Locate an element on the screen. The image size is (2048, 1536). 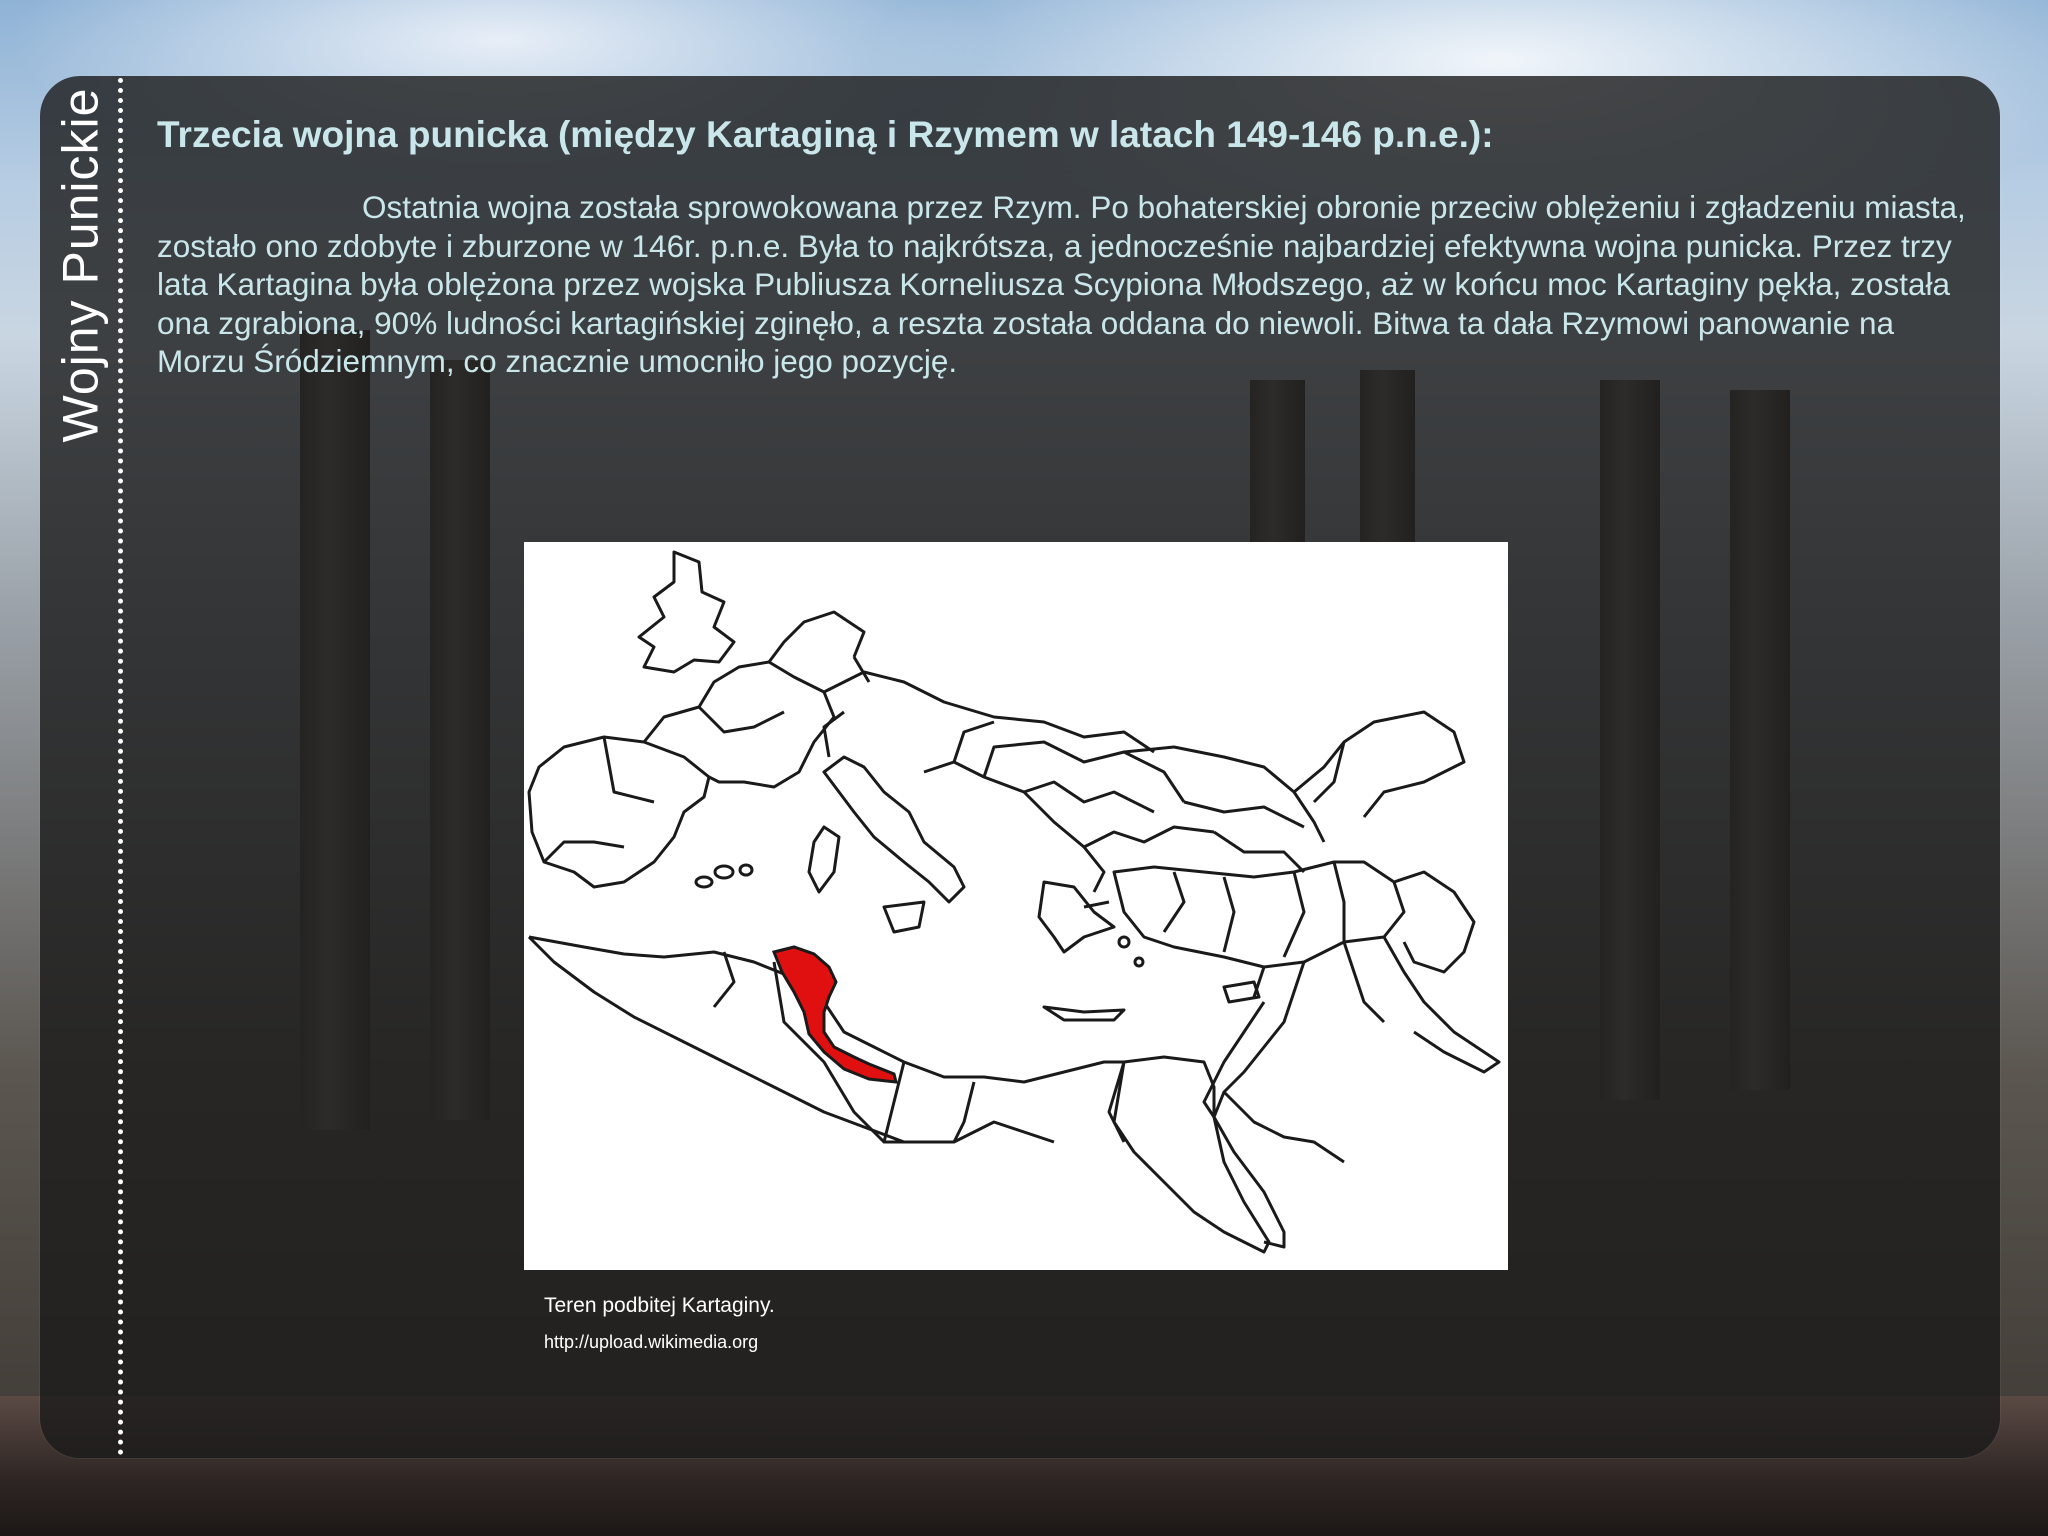
map-italy is located at coordinates (894, 829).